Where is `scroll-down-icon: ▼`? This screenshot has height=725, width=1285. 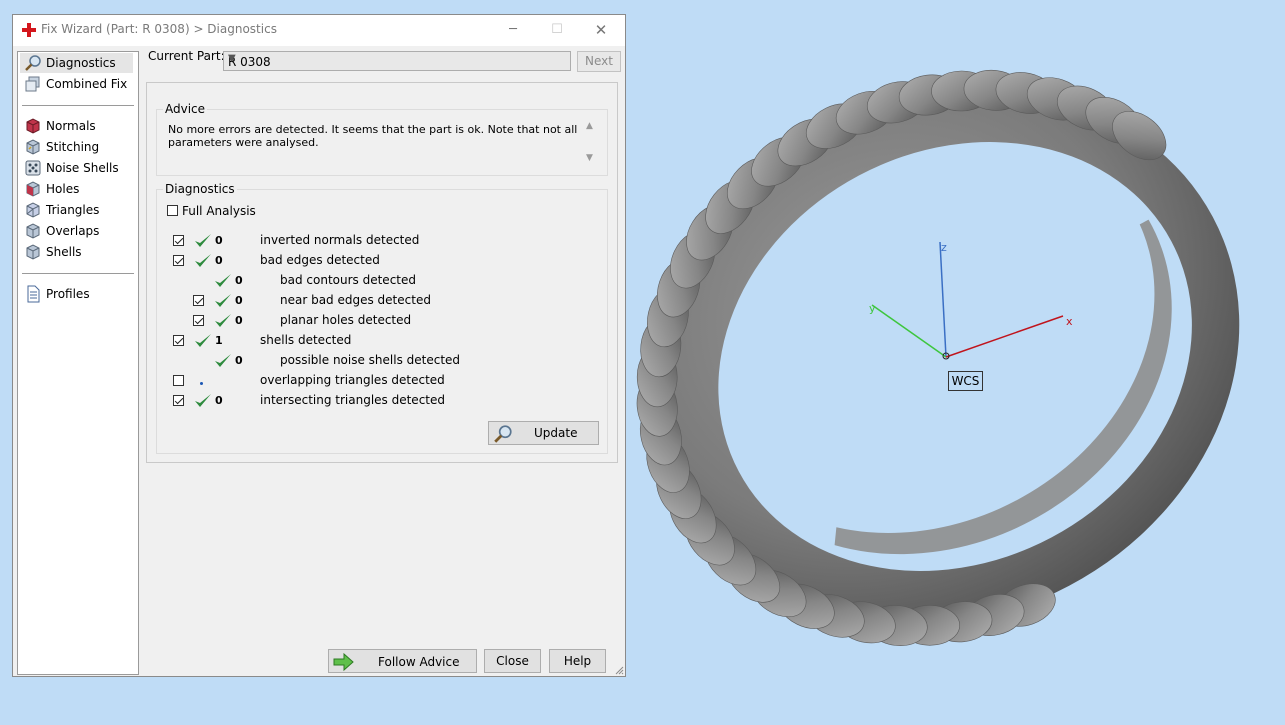
scroll-down-icon: ▼ is located at coordinates (589, 158).